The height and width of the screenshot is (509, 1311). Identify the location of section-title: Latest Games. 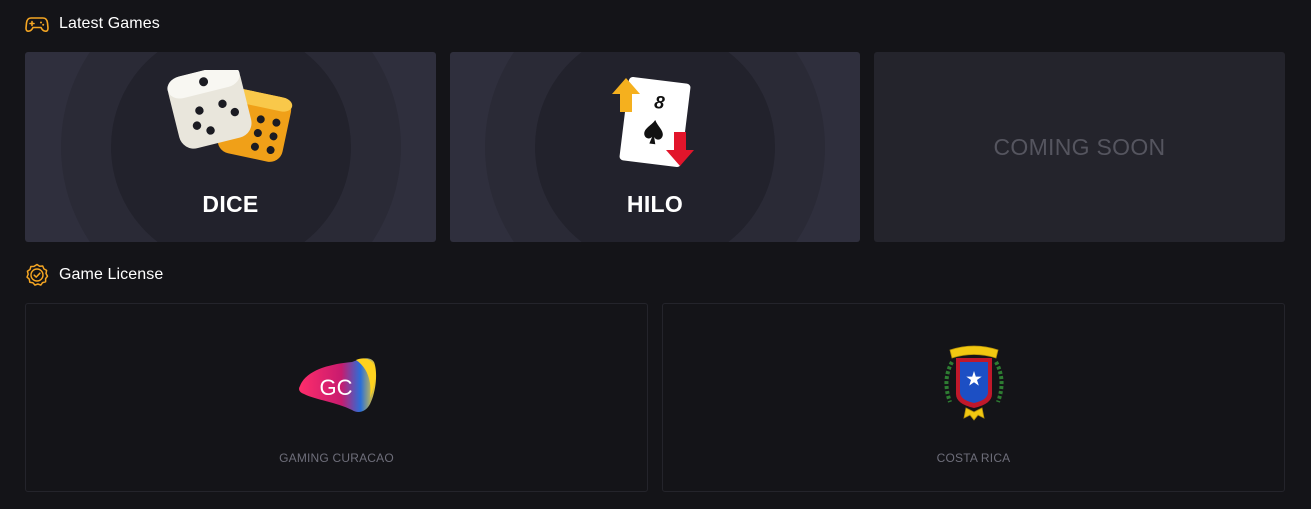
(109, 23).